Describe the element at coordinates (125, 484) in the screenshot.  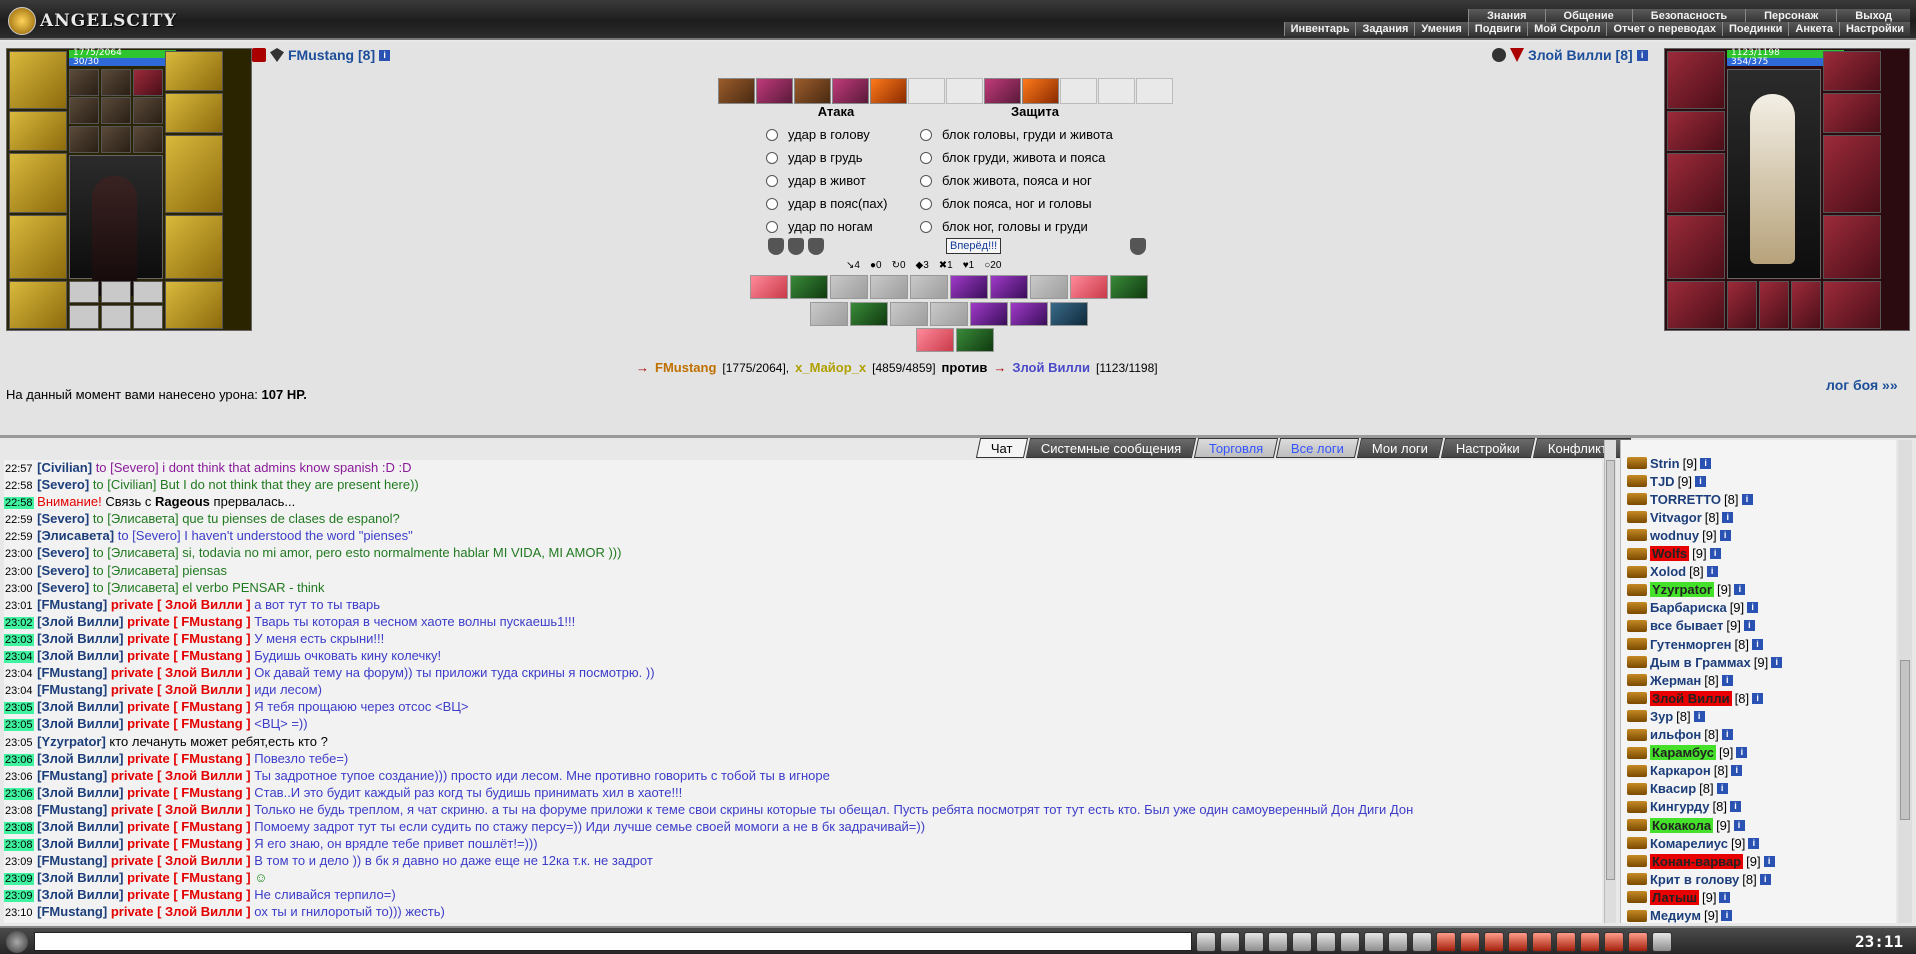
I see `chat-recipient: to [Civilian]` at that location.